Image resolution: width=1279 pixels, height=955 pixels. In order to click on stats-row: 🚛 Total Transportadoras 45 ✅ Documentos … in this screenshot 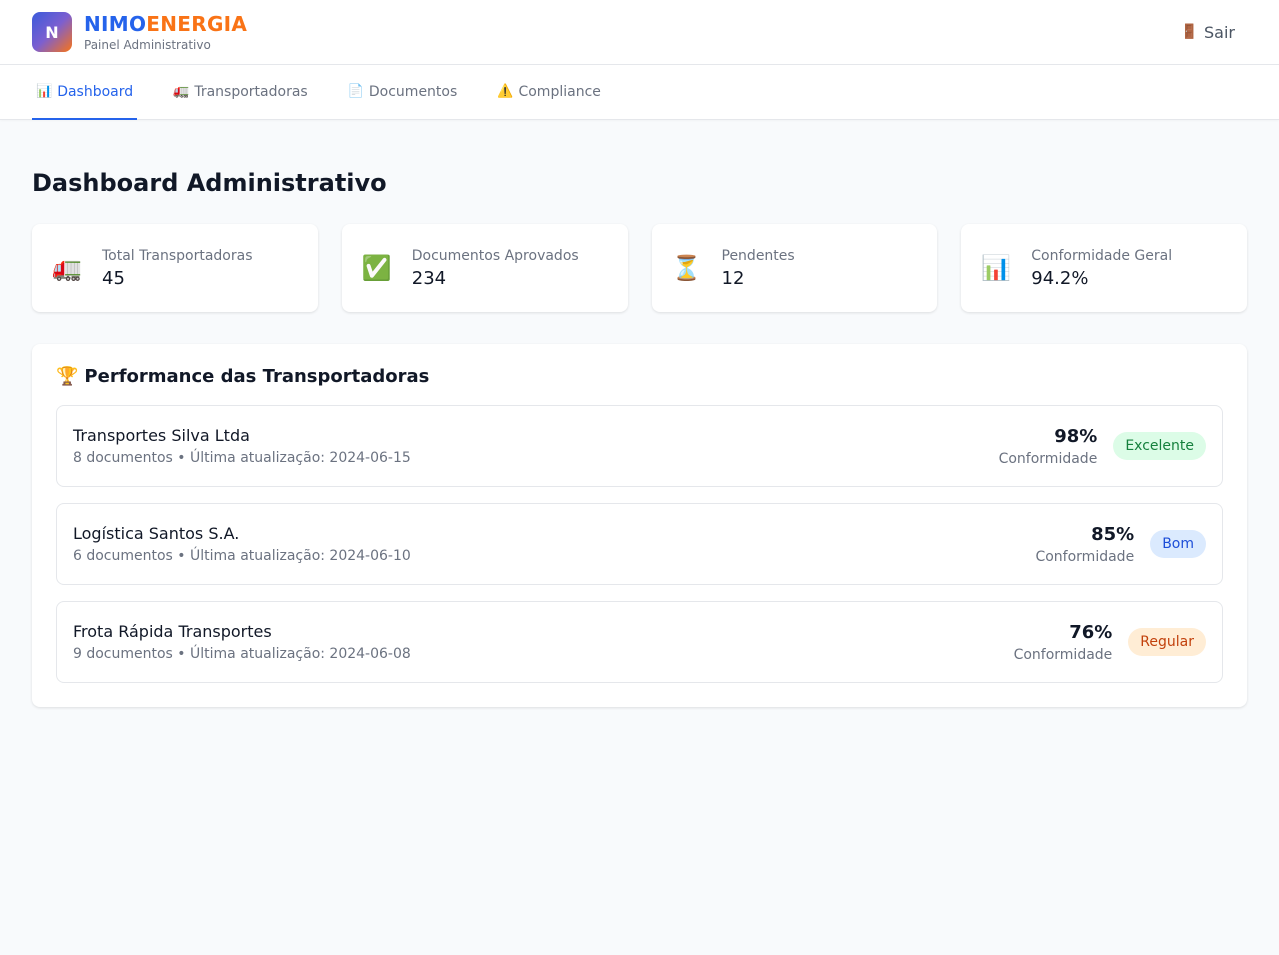, I will do `click(639, 268)`.